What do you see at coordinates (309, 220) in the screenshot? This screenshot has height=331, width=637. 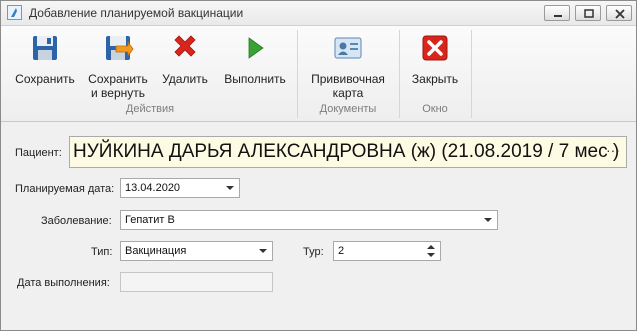 I see `disease-select: Гепатит В` at bounding box center [309, 220].